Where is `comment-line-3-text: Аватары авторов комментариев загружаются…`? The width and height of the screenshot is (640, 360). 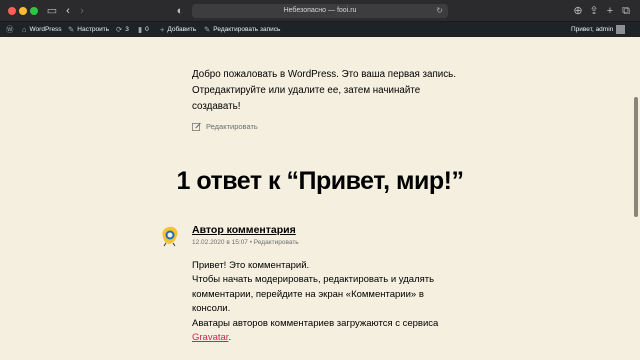 comment-line-3-text: Аватары авторов комментариев загружаются… is located at coordinates (315, 323).